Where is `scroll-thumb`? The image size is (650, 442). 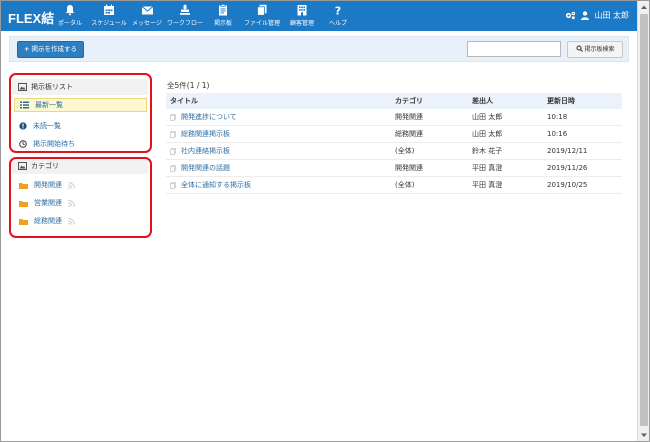
scroll-thumb is located at coordinates (644, 220).